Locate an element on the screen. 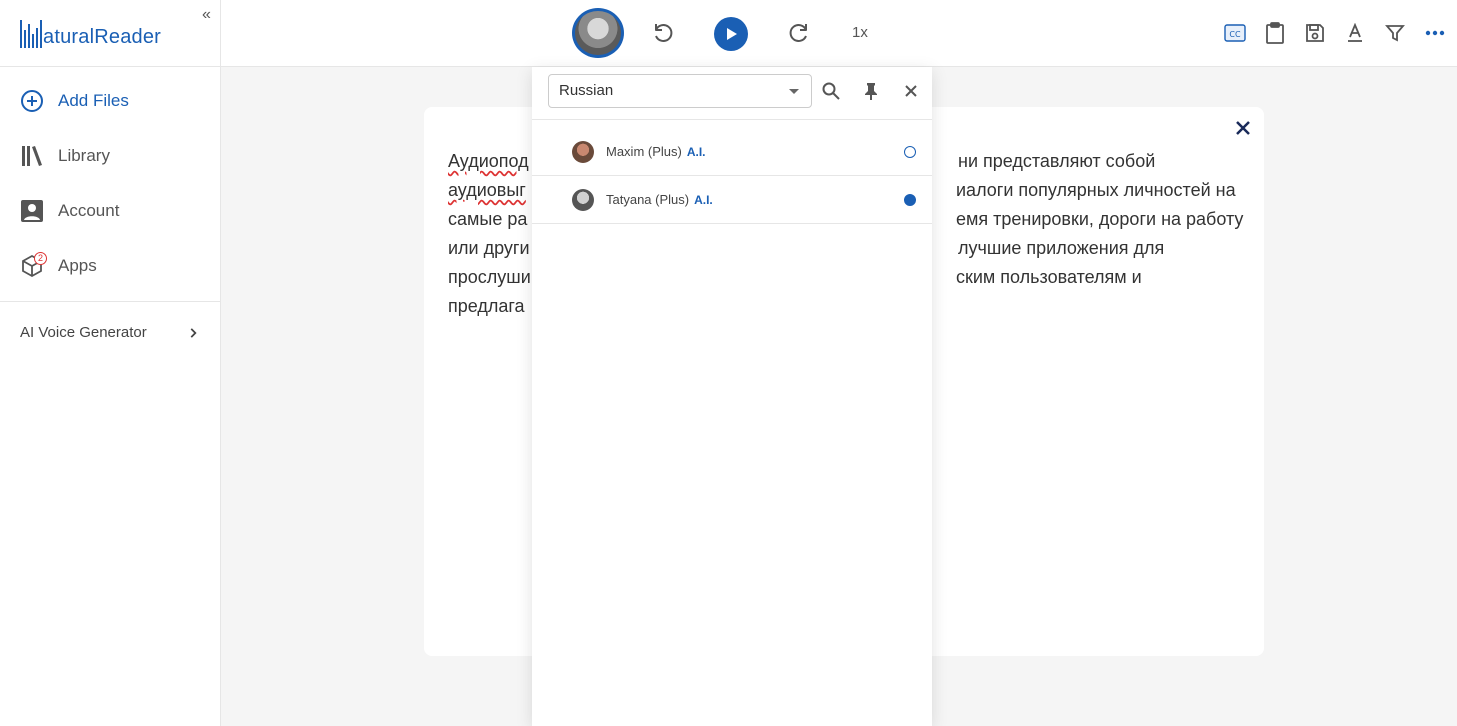  language-select-value: Russian is located at coordinates (586, 90).